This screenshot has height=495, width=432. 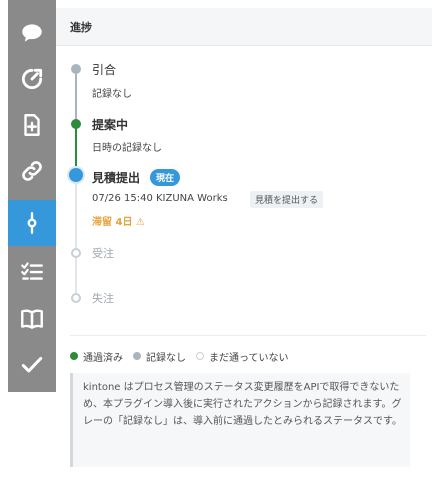 I want to click on add-file-icon, so click(x=32, y=125).